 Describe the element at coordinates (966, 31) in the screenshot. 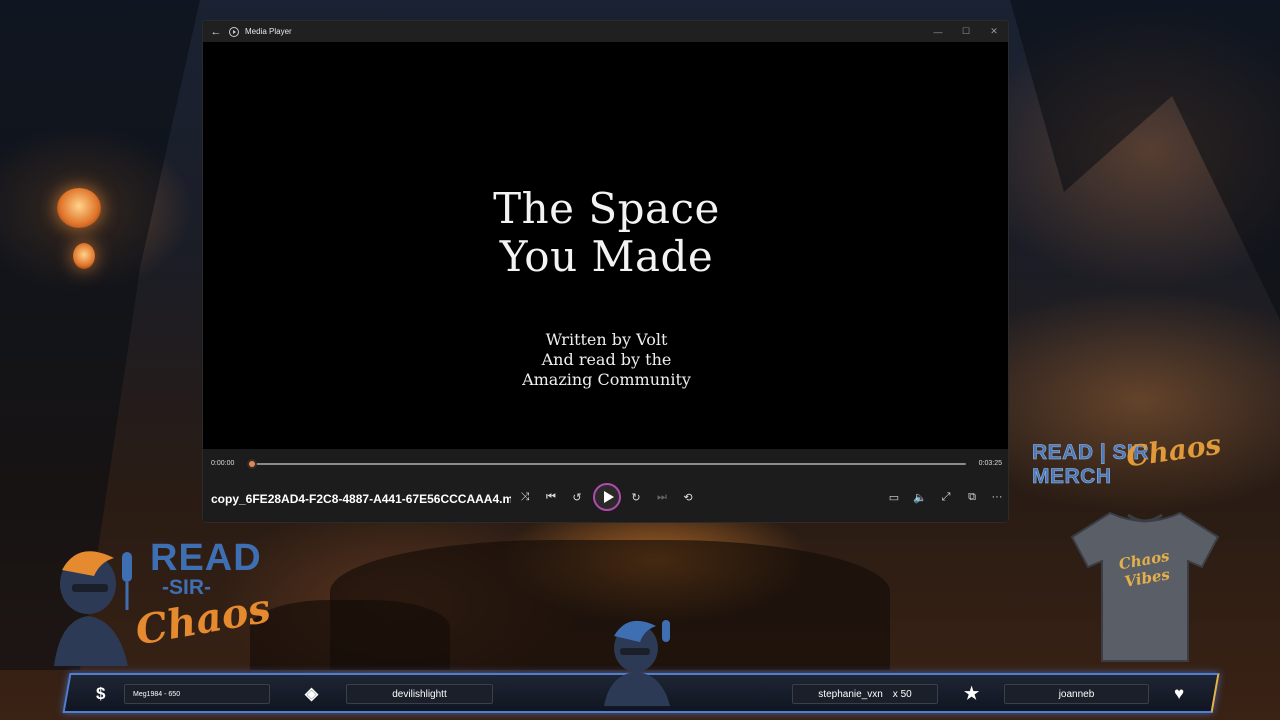

I see `maximize-button: ☐` at that location.